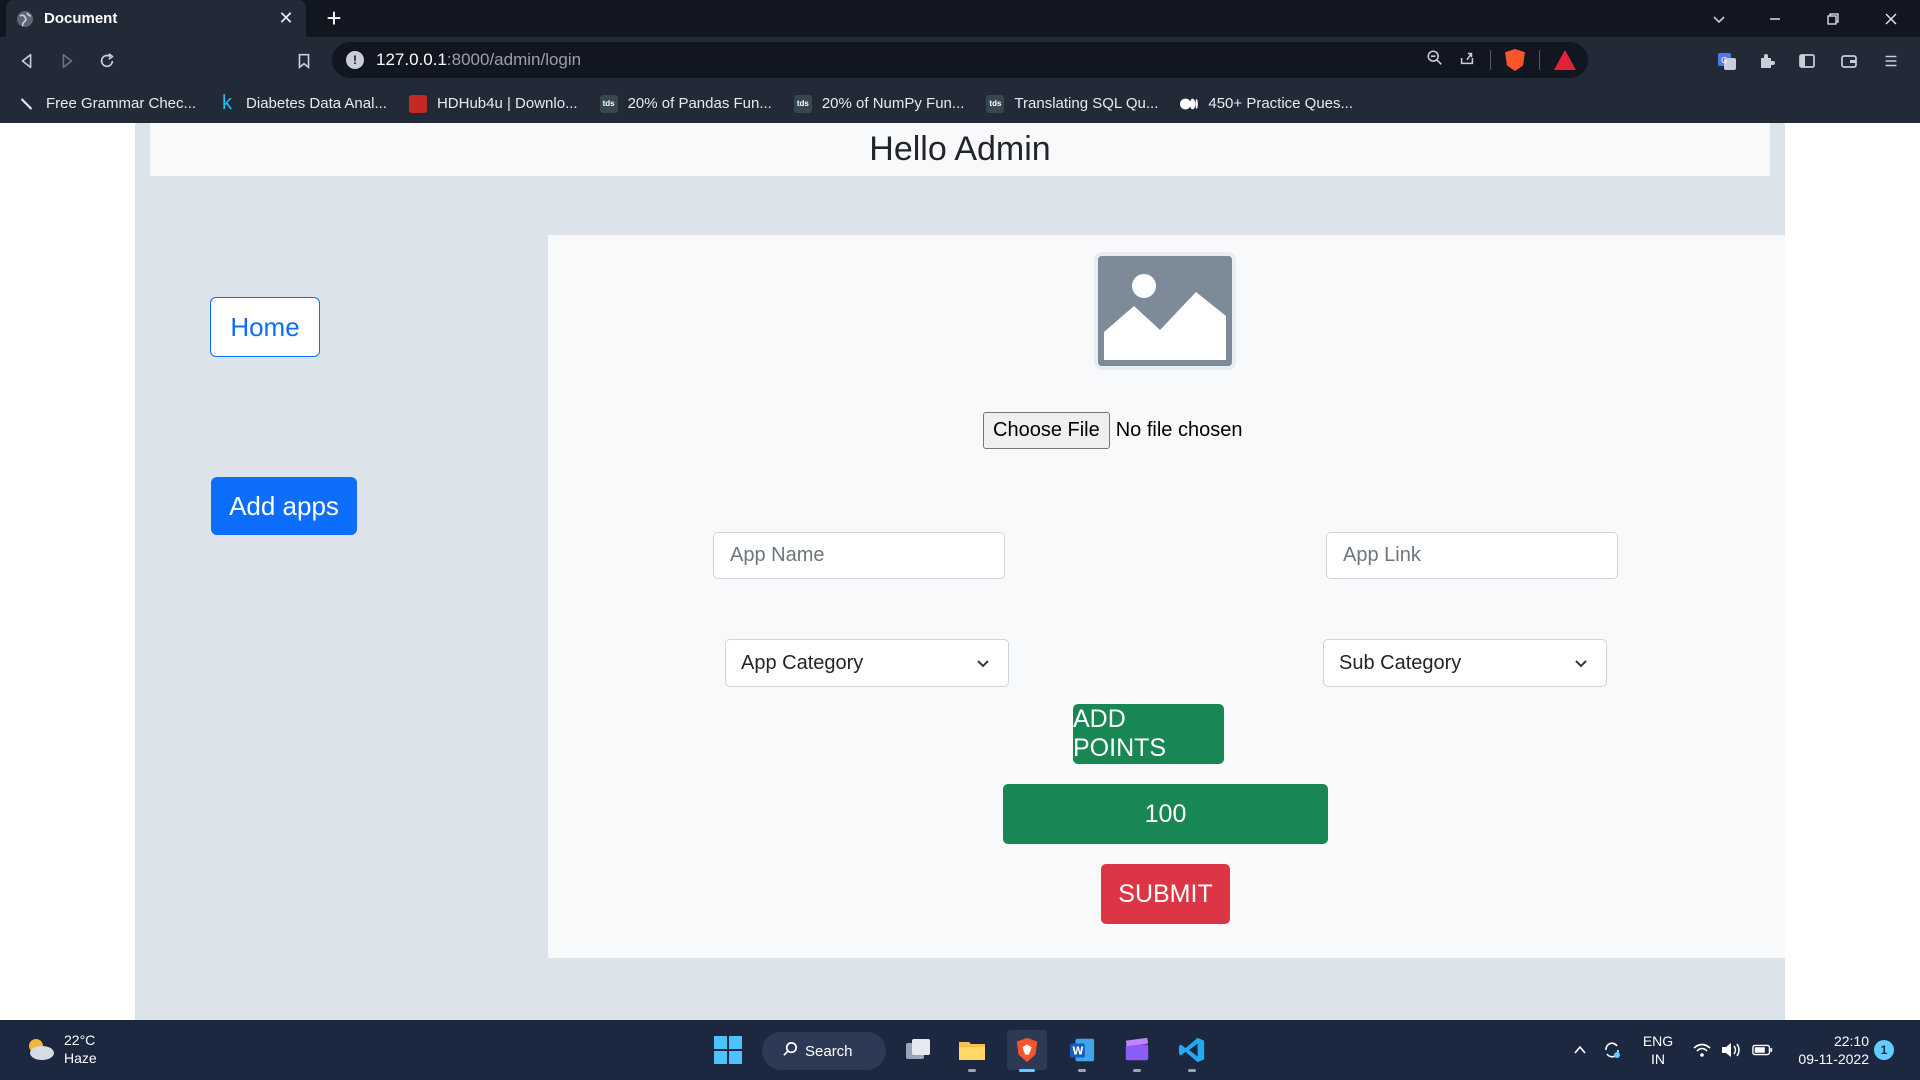  Describe the element at coordinates (1767, 61) in the screenshot. I see `extensions-icon` at that location.